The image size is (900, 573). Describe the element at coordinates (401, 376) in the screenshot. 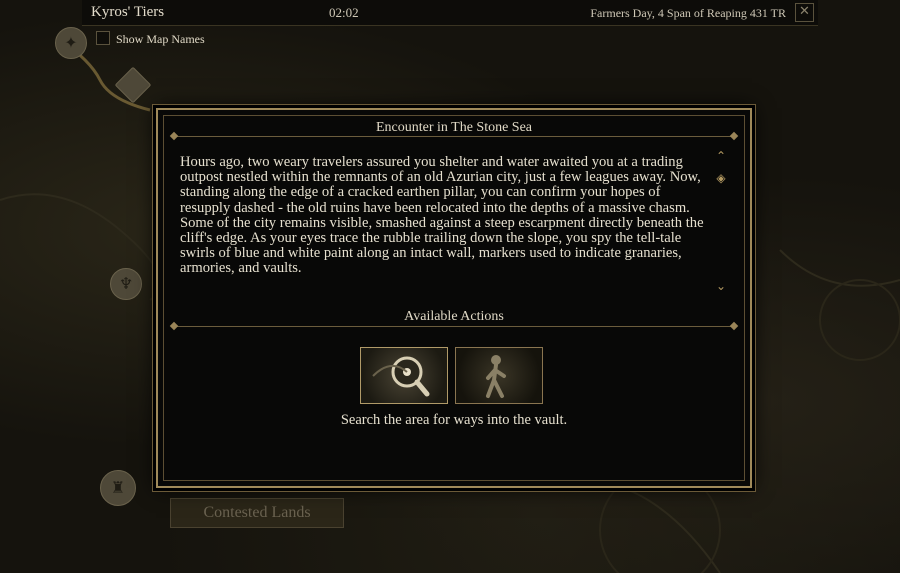

I see `magnifying-glass-icon` at that location.